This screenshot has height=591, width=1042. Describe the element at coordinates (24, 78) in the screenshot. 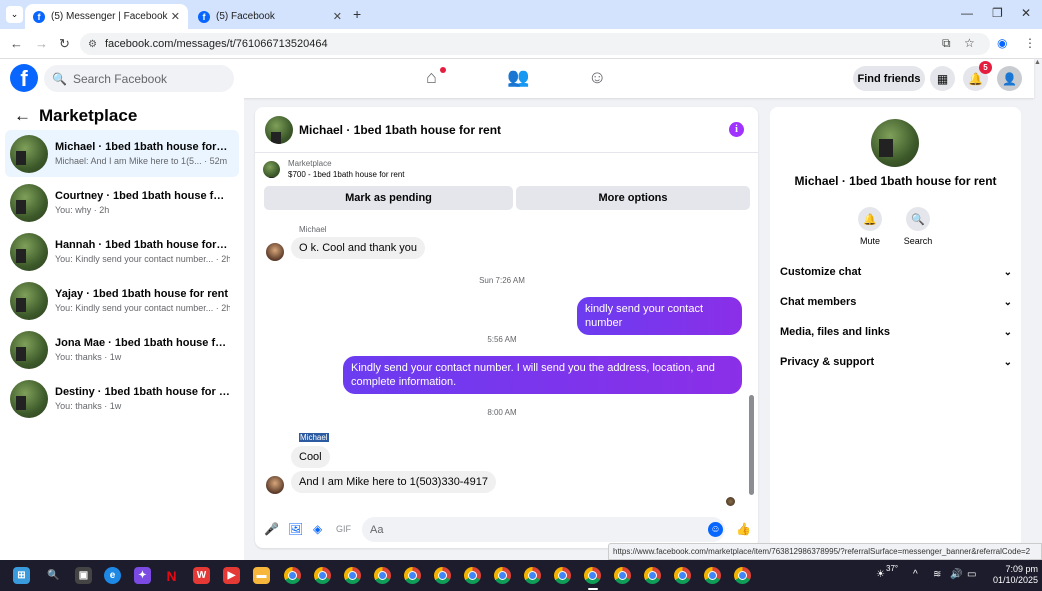

I see `facebook-logo-icon: f` at that location.